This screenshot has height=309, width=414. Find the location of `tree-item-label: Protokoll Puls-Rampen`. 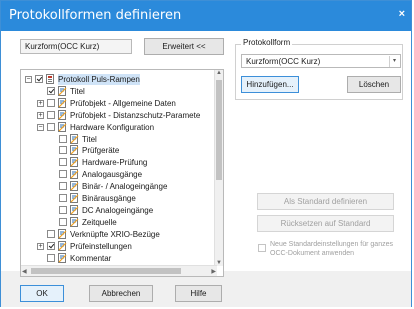

tree-item-label: Protokoll Puls-Rampen is located at coordinates (99, 79).